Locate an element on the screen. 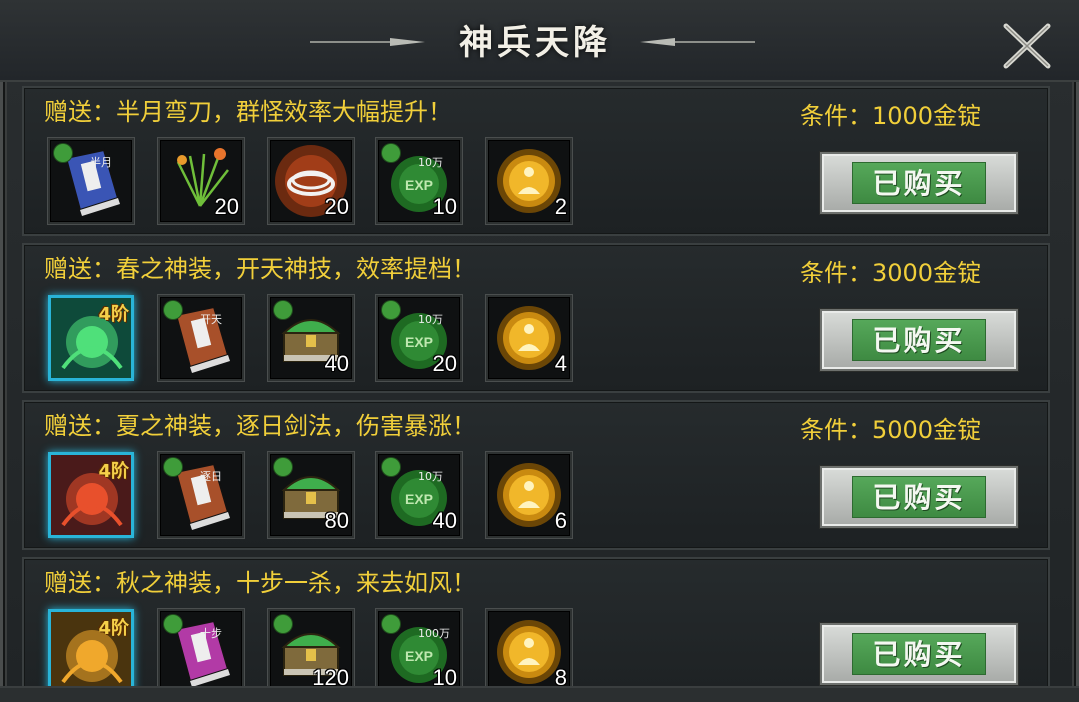  item-count: 8 is located at coordinates (560, 675).